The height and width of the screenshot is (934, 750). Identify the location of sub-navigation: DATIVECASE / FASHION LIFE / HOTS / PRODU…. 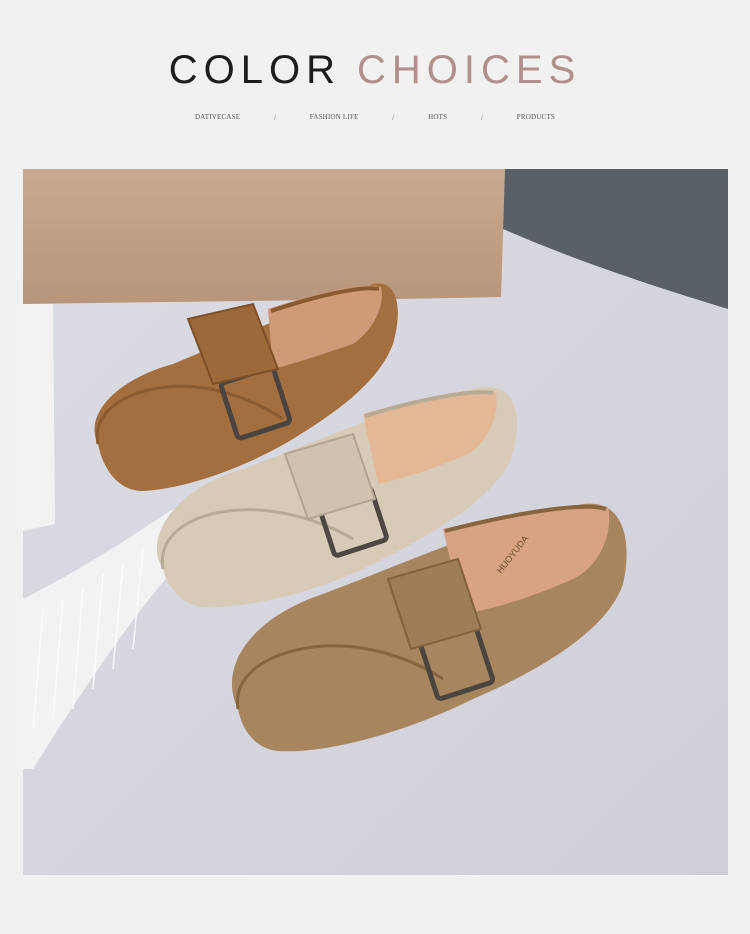
(375, 117).